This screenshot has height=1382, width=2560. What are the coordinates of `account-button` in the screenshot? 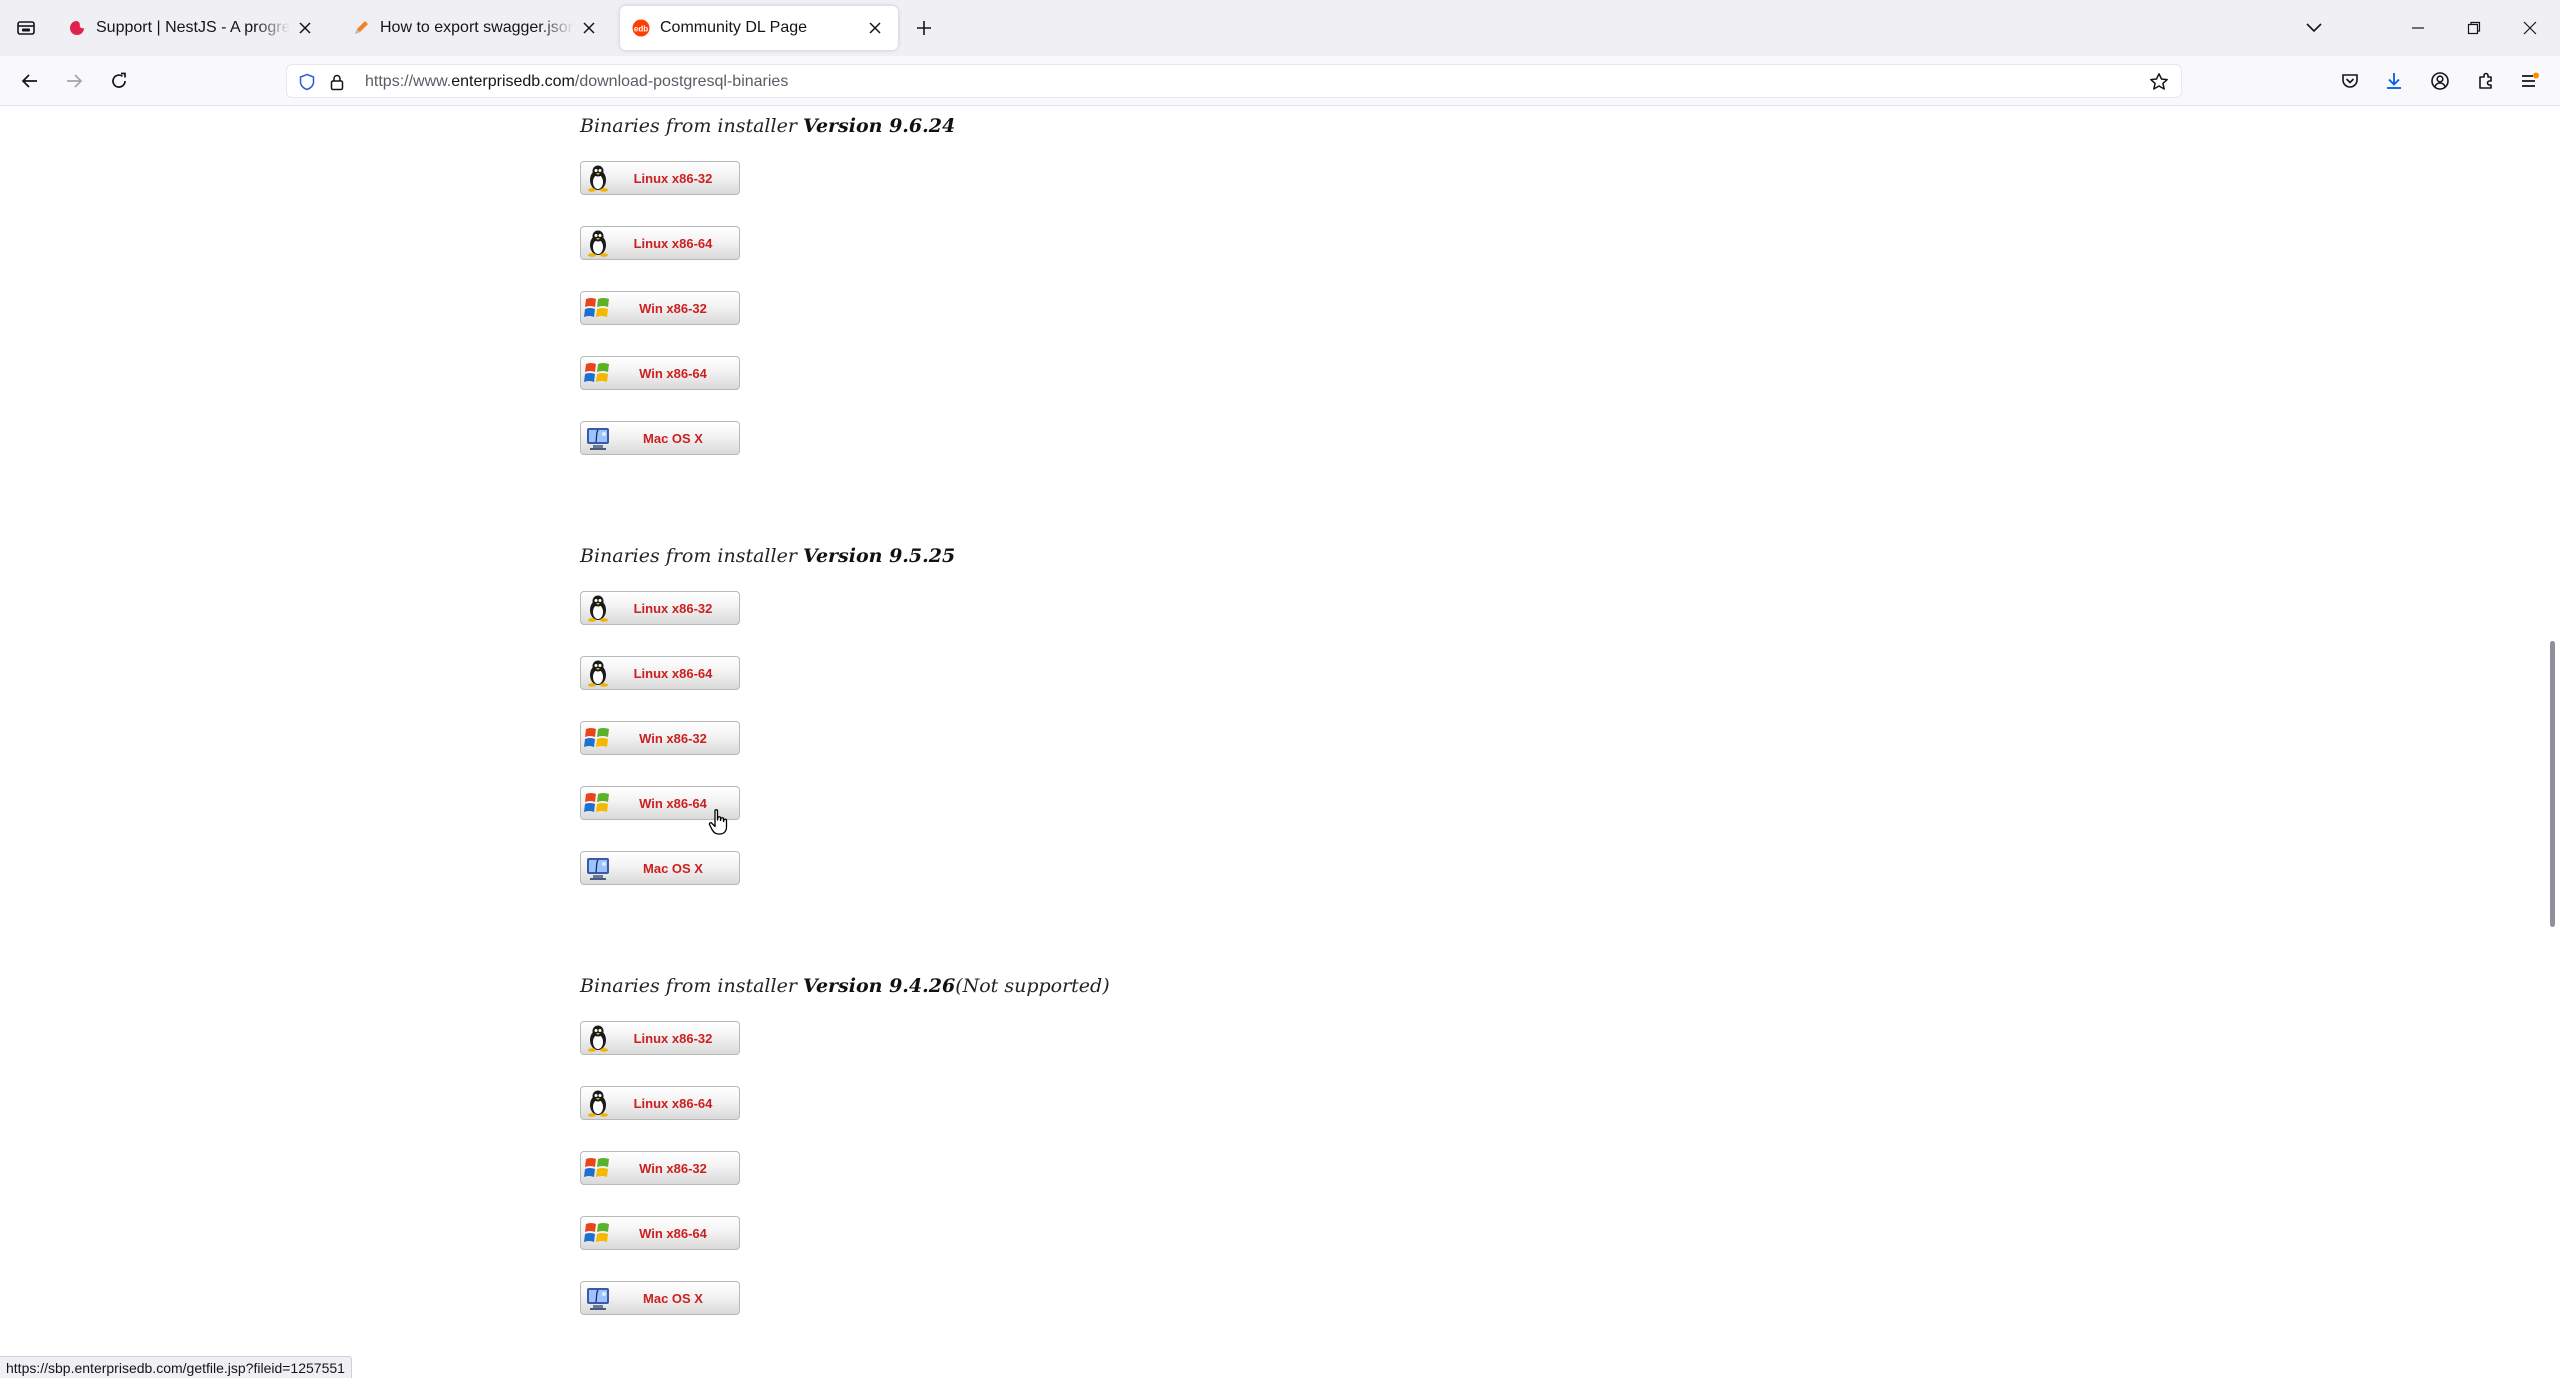 It's located at (2440, 81).